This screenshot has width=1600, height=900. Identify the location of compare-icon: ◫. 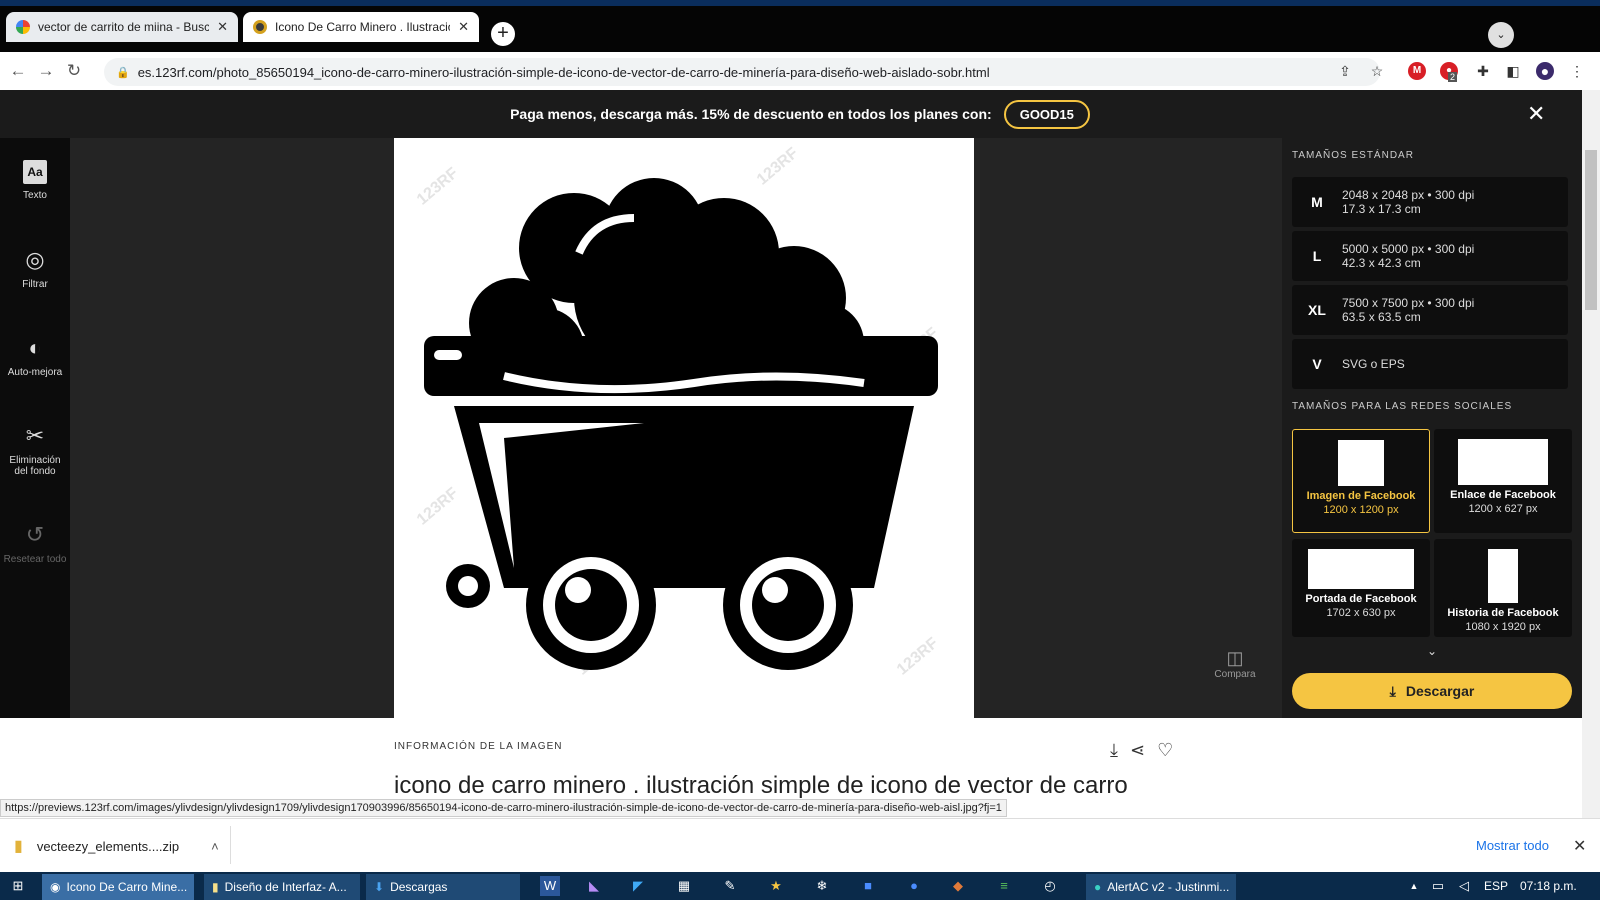
(1235, 658).